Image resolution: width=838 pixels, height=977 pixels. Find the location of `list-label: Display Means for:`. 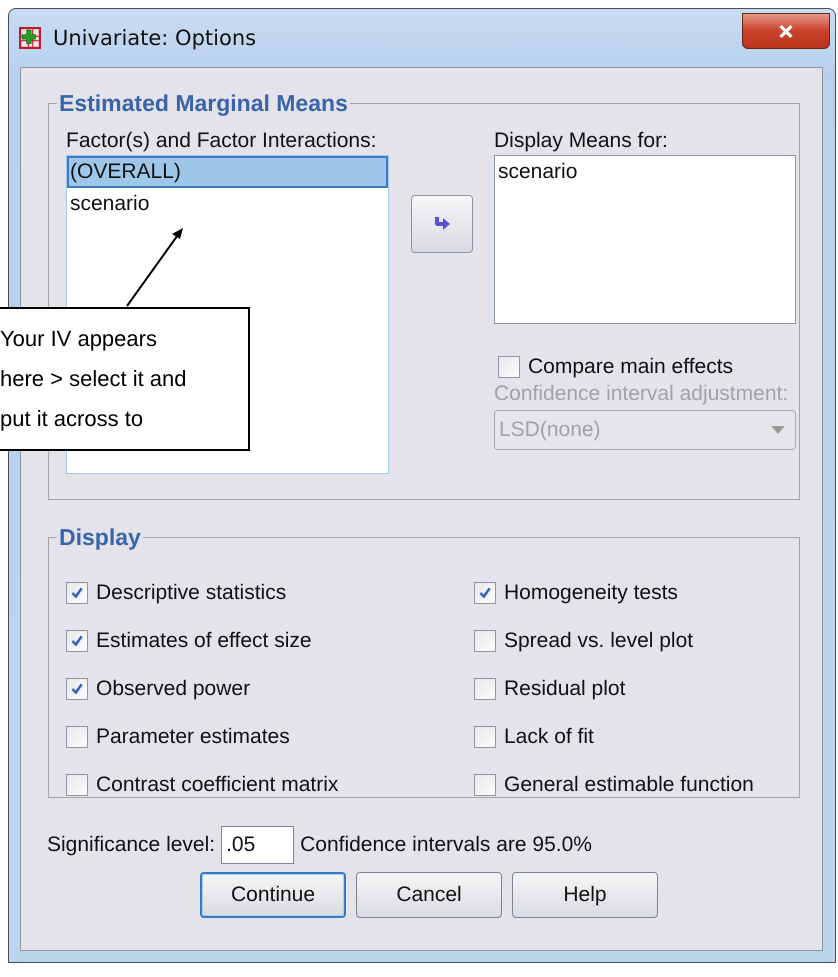

list-label: Display Means for: is located at coordinates (581, 141).